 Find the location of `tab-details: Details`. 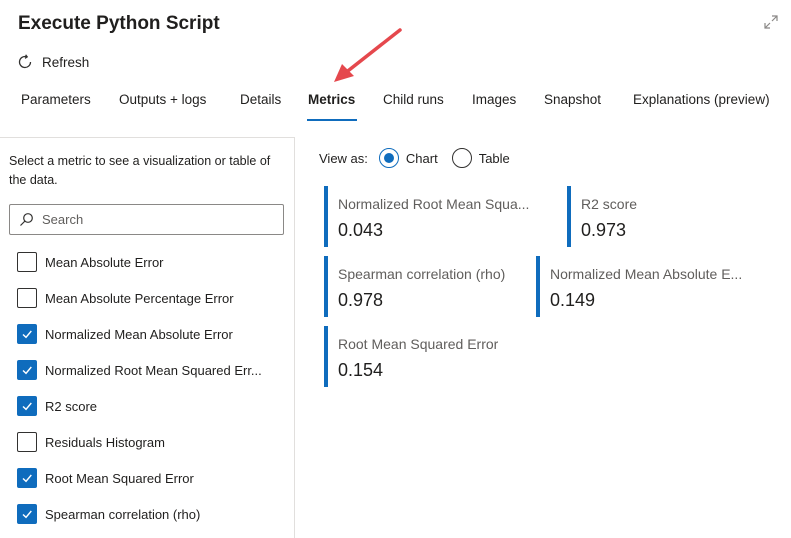

tab-details: Details is located at coordinates (260, 99).